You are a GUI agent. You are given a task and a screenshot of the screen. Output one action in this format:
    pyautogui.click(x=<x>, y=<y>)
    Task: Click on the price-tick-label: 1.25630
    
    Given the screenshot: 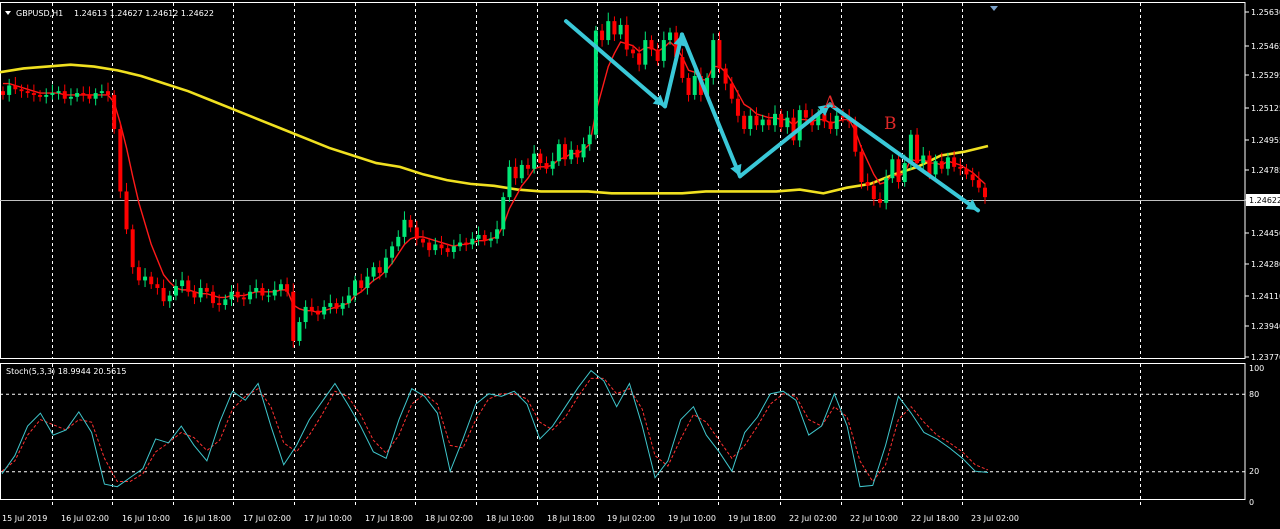 What is the action you would take?
    pyautogui.click(x=1265, y=12)
    